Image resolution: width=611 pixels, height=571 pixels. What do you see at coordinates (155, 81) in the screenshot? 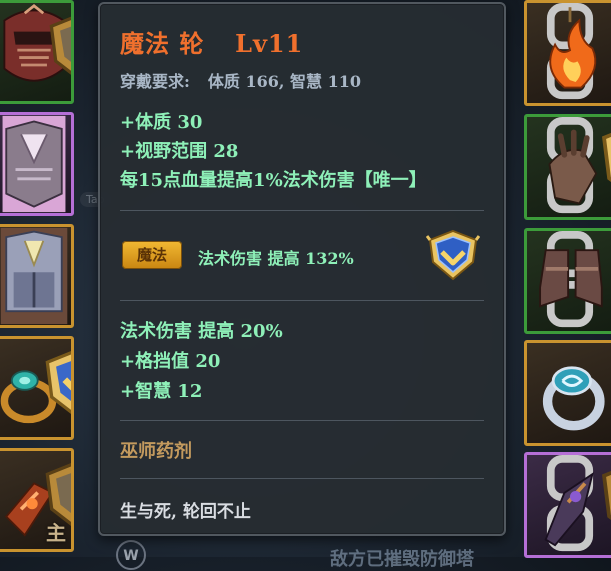
I see `requirement-label: 穿戴要求:` at bounding box center [155, 81].